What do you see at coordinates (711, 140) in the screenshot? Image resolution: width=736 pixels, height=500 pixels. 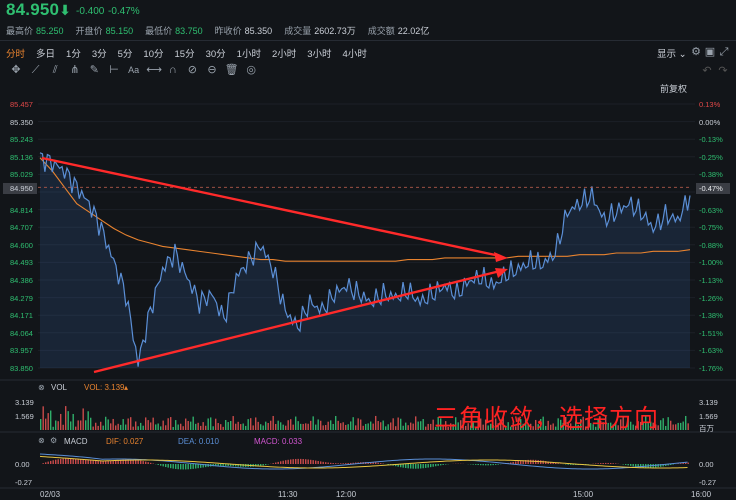 I see `pct-tick: -0.13%` at bounding box center [711, 140].